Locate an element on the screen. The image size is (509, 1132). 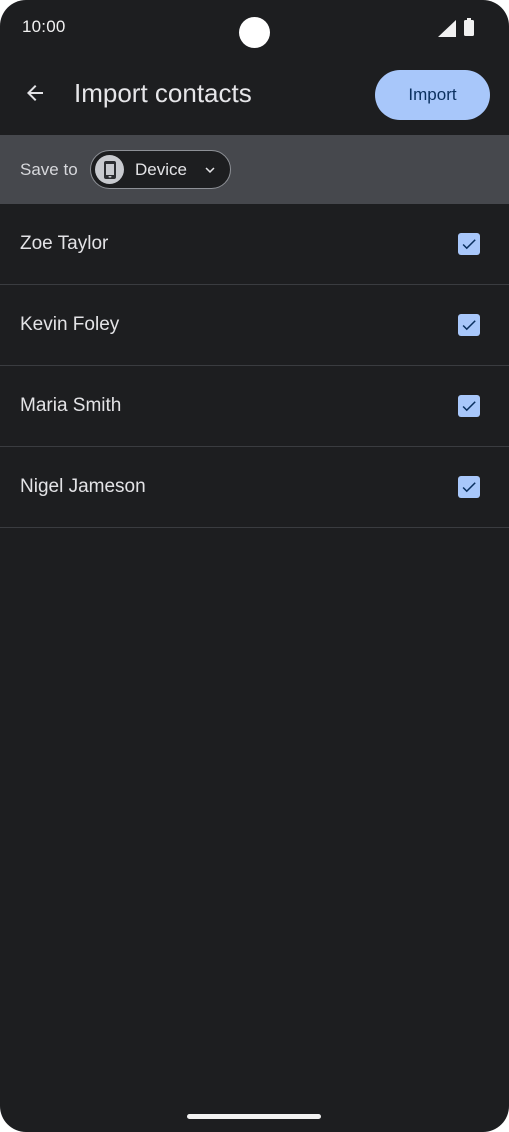
back-button is located at coordinates (35, 93).